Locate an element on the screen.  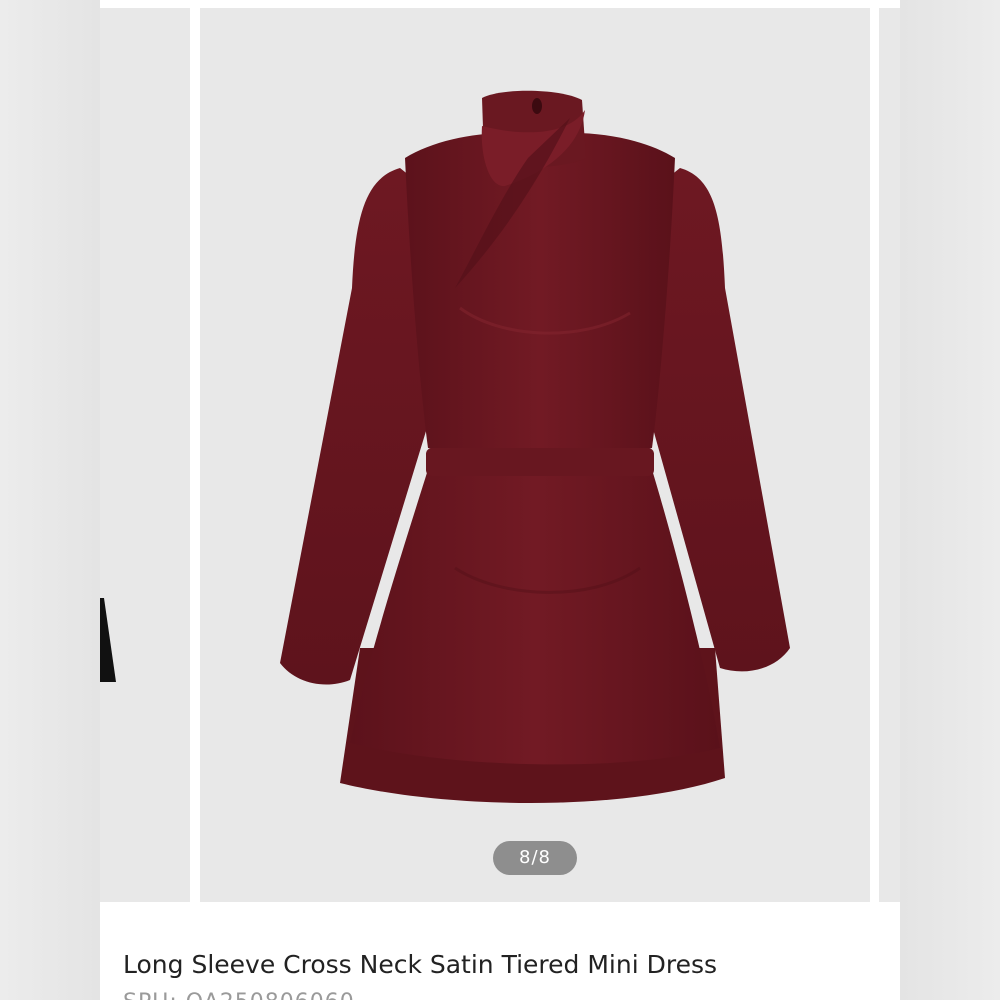
right-backdrop is located at coordinates (950, 500).